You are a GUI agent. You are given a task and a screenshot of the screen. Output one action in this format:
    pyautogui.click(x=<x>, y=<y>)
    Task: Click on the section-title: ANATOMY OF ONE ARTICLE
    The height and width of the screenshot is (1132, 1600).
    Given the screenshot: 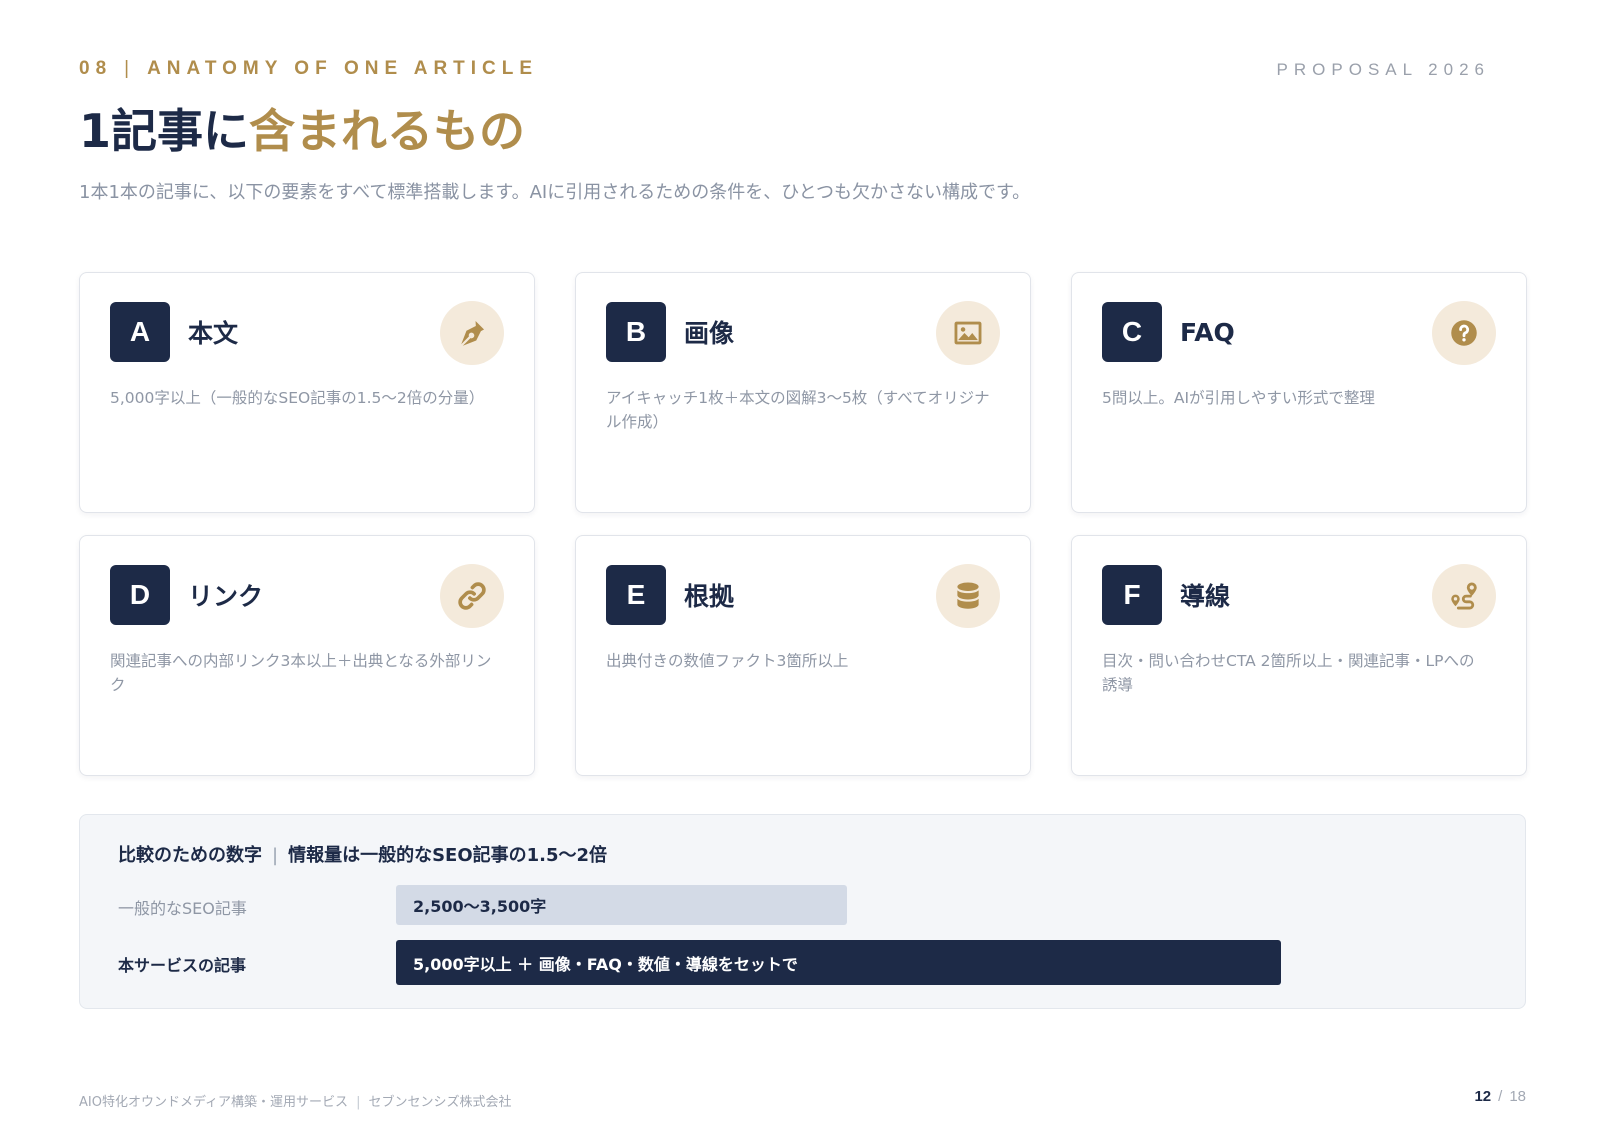 What is the action you would take?
    pyautogui.click(x=343, y=68)
    